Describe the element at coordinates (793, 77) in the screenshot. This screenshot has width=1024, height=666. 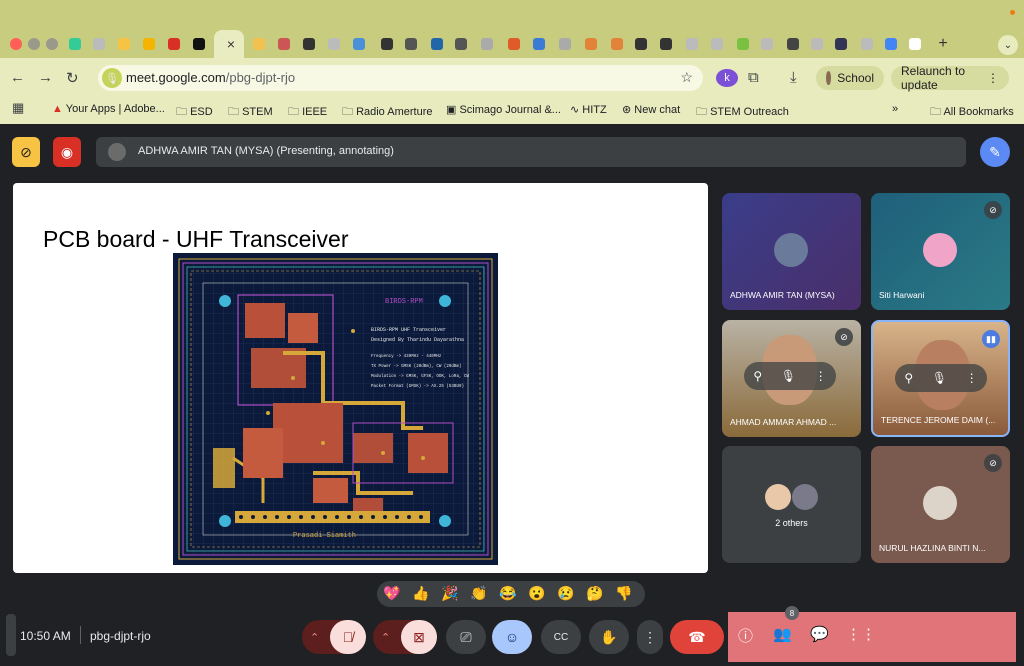
I see `download-icon: ⤓` at that location.